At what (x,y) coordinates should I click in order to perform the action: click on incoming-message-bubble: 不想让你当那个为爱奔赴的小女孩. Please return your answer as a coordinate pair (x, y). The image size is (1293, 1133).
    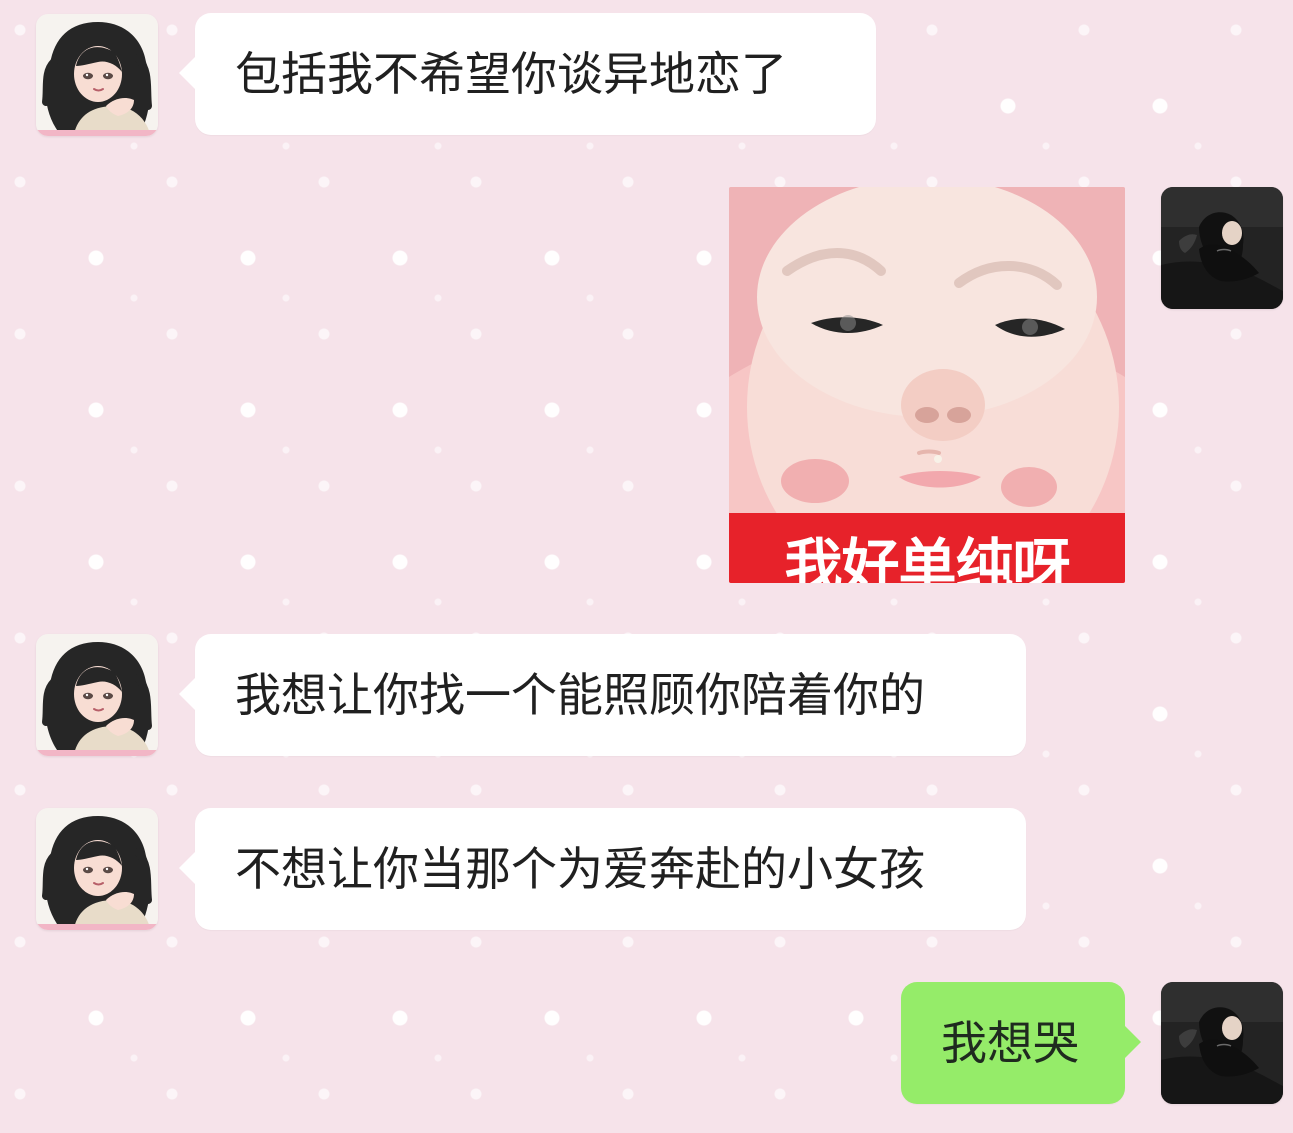
    Looking at the image, I should click on (602, 869).